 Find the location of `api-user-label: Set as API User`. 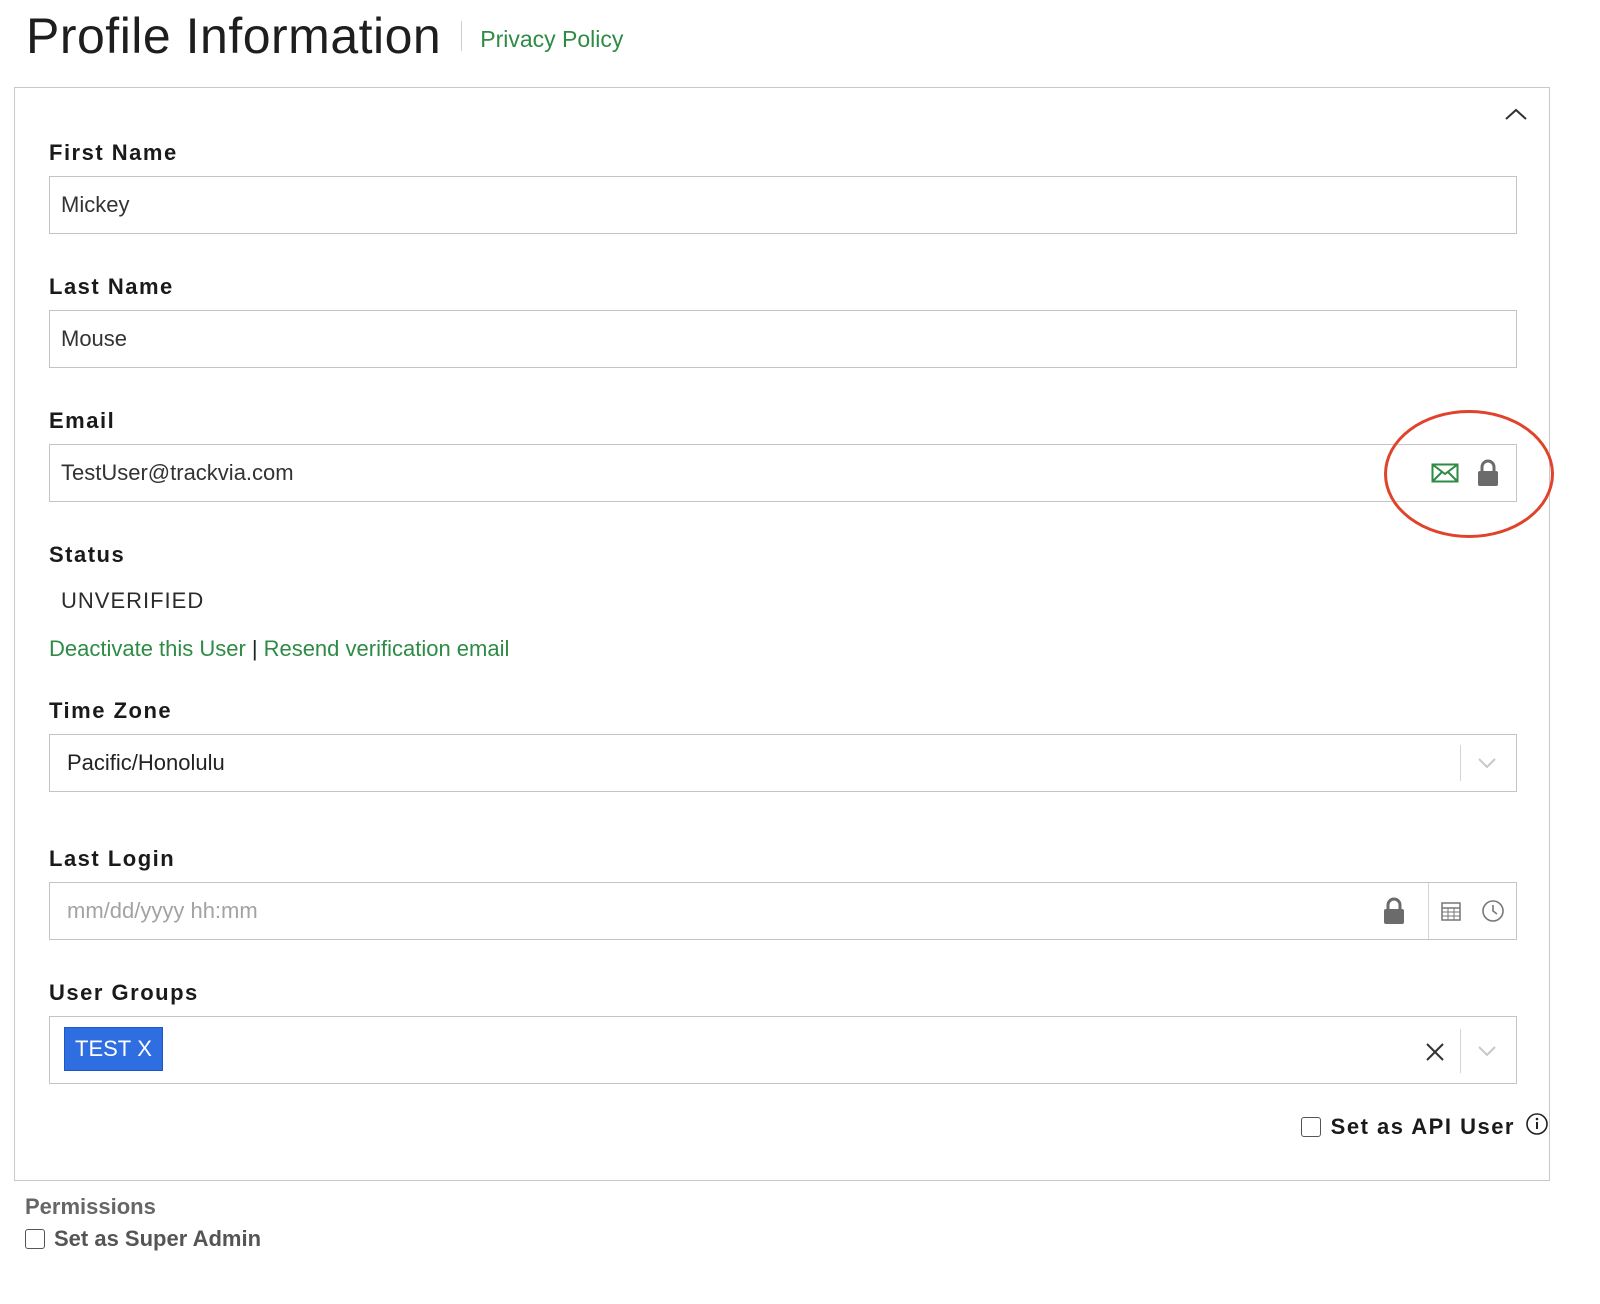

api-user-label: Set as API User is located at coordinates (1422, 1126).